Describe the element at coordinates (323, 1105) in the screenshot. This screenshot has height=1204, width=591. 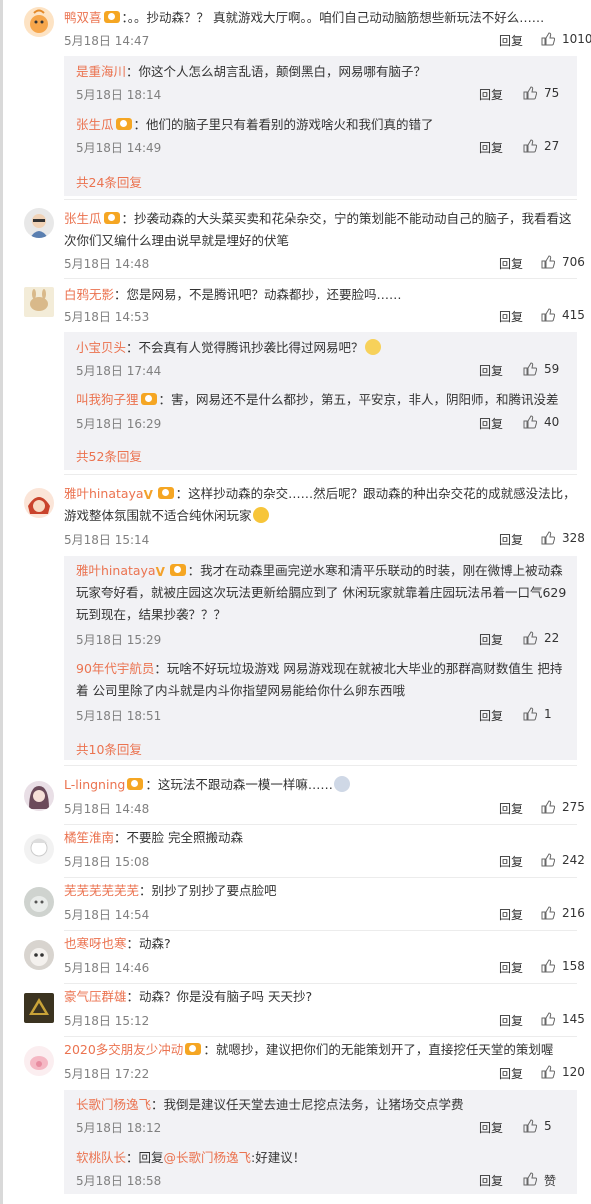
I see `reply-text: 长歌门杨逸飞：我倒是建议任天堂去迪士尼挖点法务，让猪场交点学费` at that location.